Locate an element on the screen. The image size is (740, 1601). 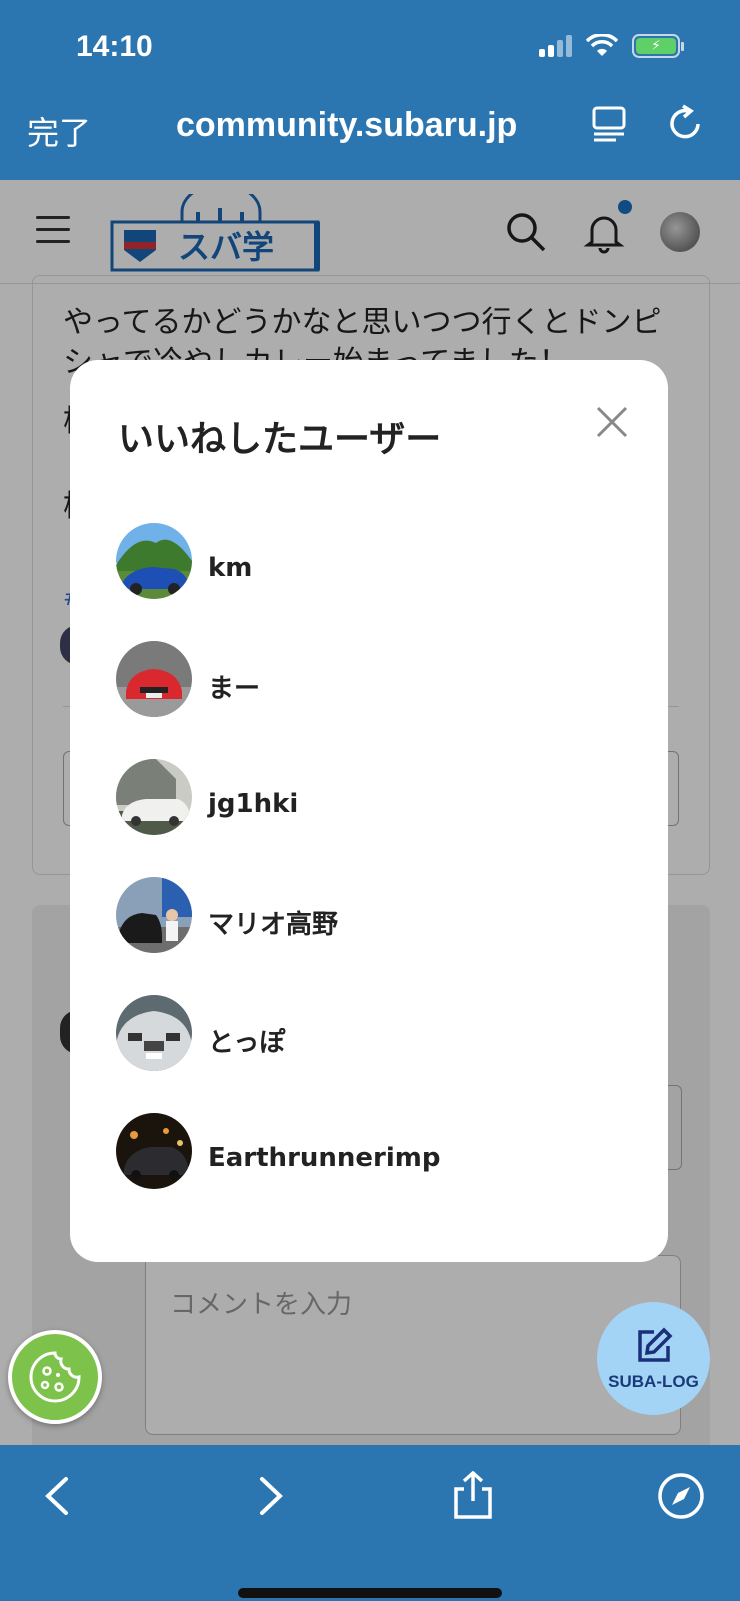
user-item: マリオ高野 is located at coordinates (278, 915).